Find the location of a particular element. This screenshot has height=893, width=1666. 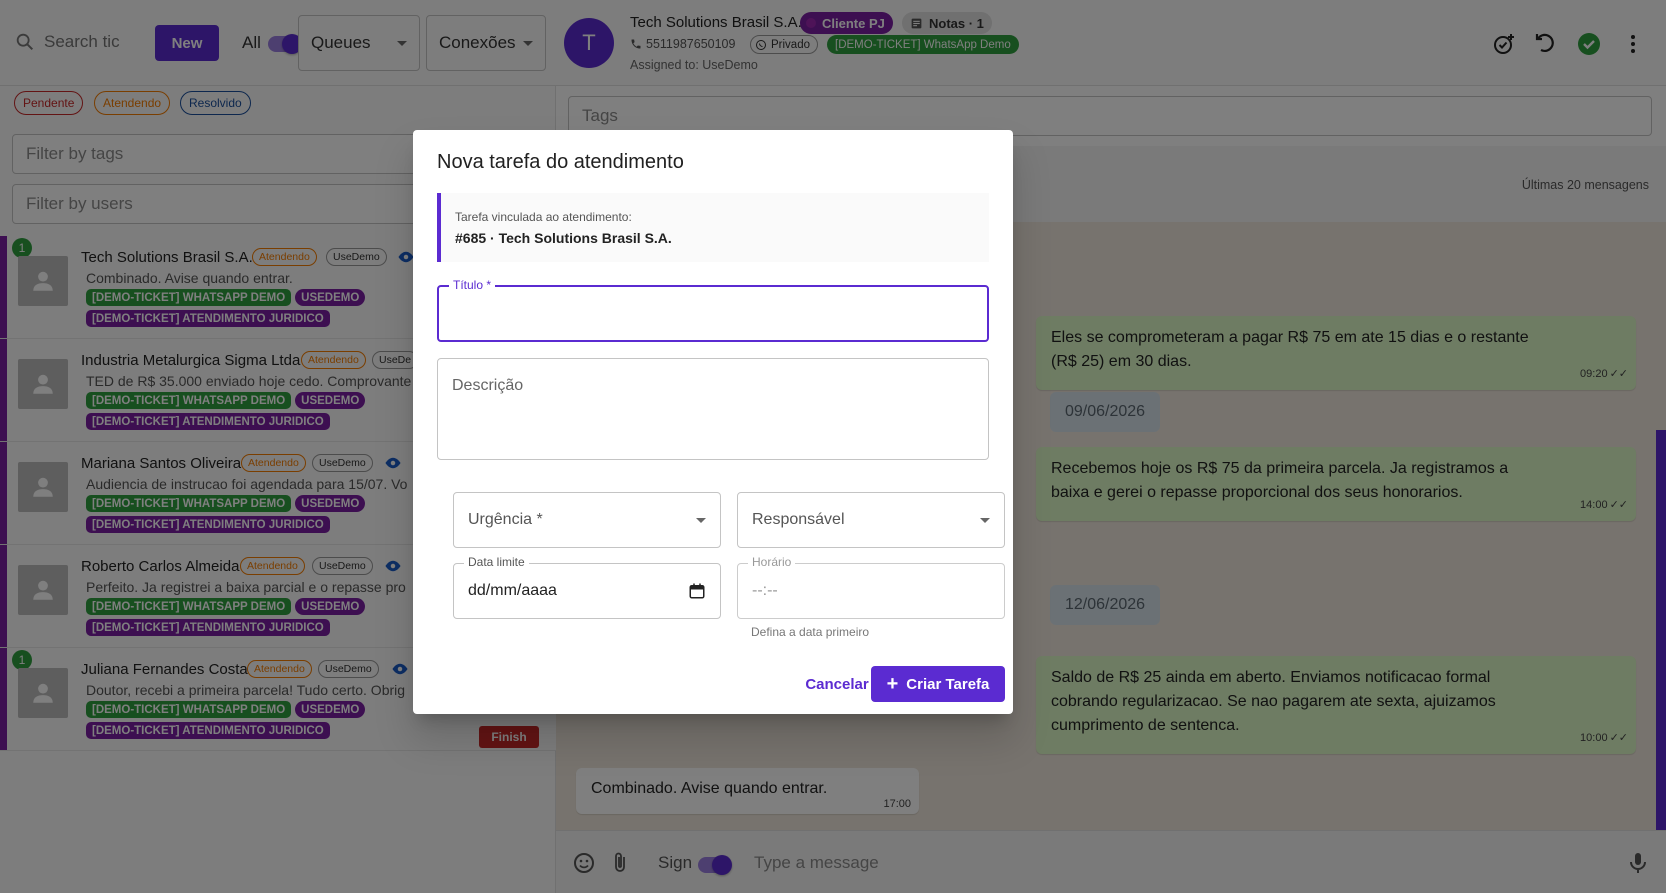

urgency-select: Urgência * is located at coordinates (587, 520).